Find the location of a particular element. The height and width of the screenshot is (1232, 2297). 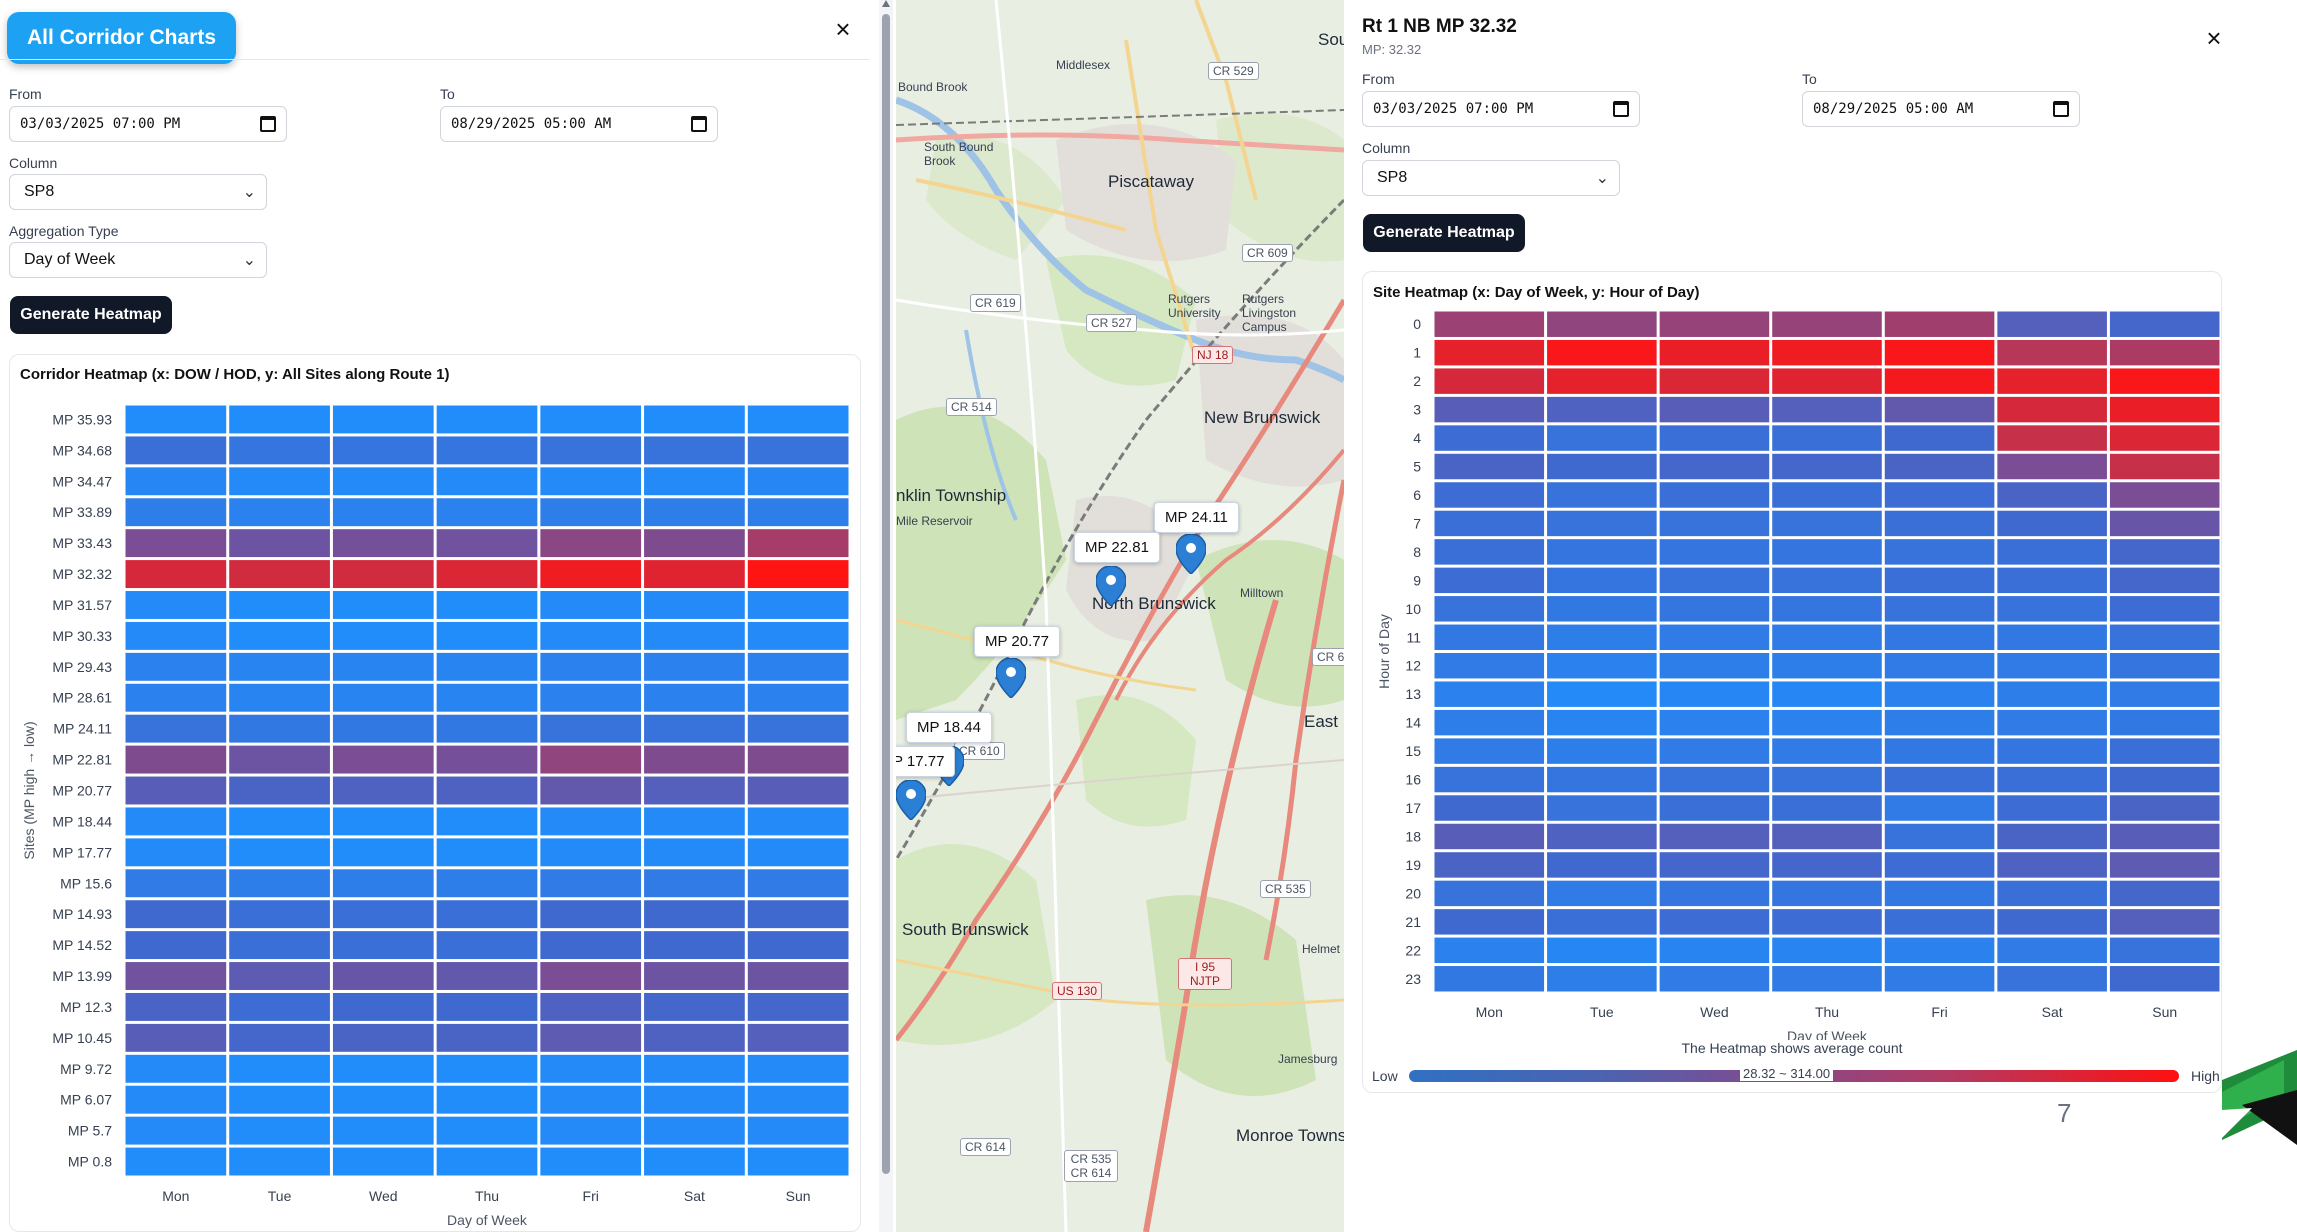

to-date-value: 08/29/2025 05:00 AM is located at coordinates (1893, 109).